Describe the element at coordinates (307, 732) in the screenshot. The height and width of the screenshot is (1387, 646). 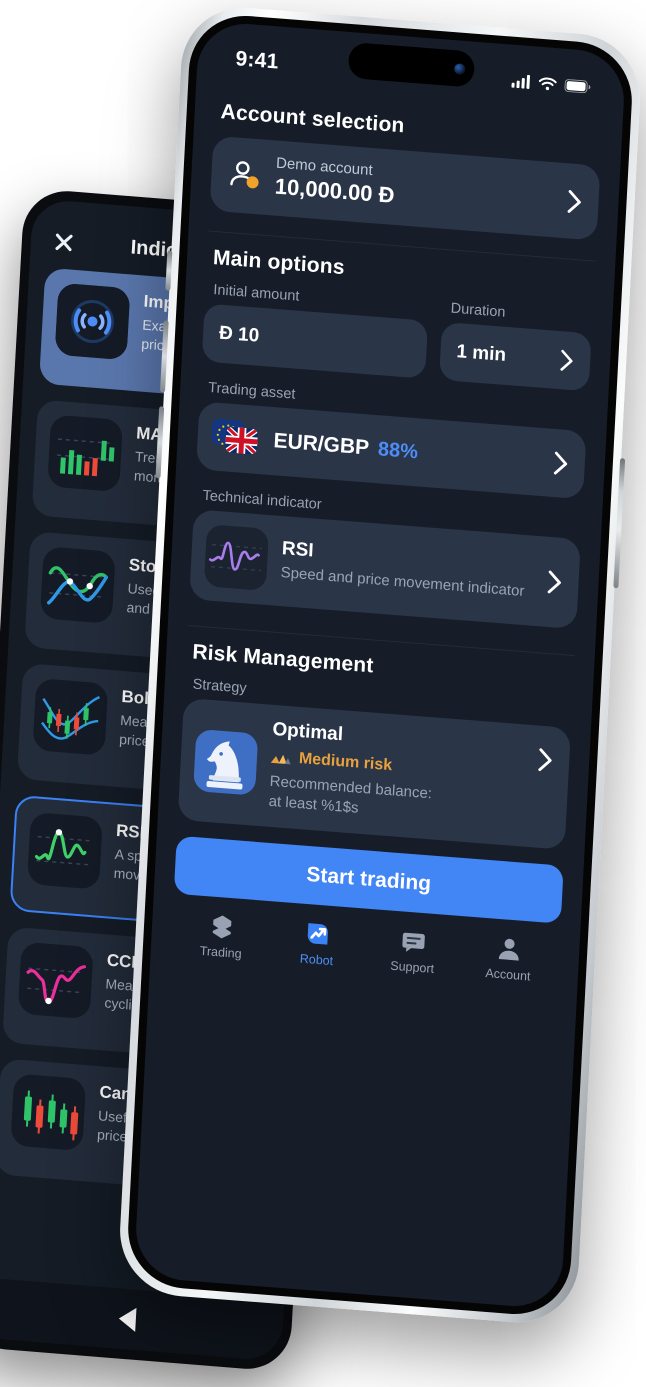
I see `strategy-name: Optimal` at that location.